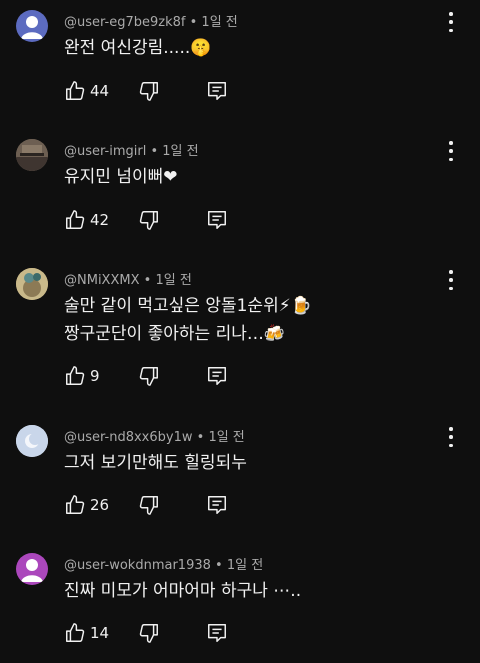 This screenshot has height=663, width=480. What do you see at coordinates (124, 22) in the screenshot?
I see `comment-username: @user-eg7be9zk8f` at bounding box center [124, 22].